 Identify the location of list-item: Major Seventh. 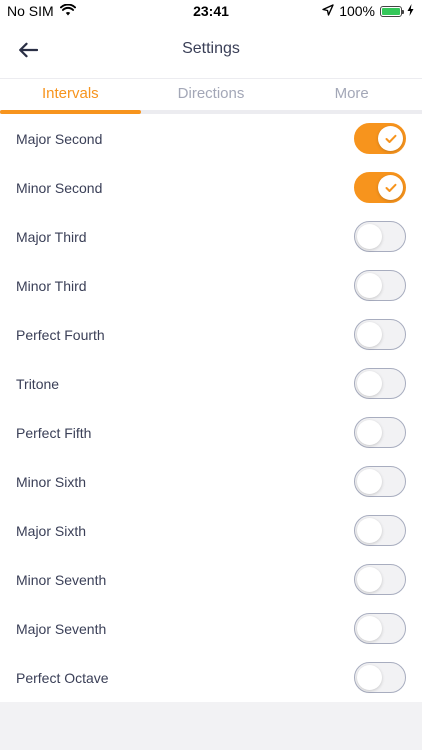
(211, 628).